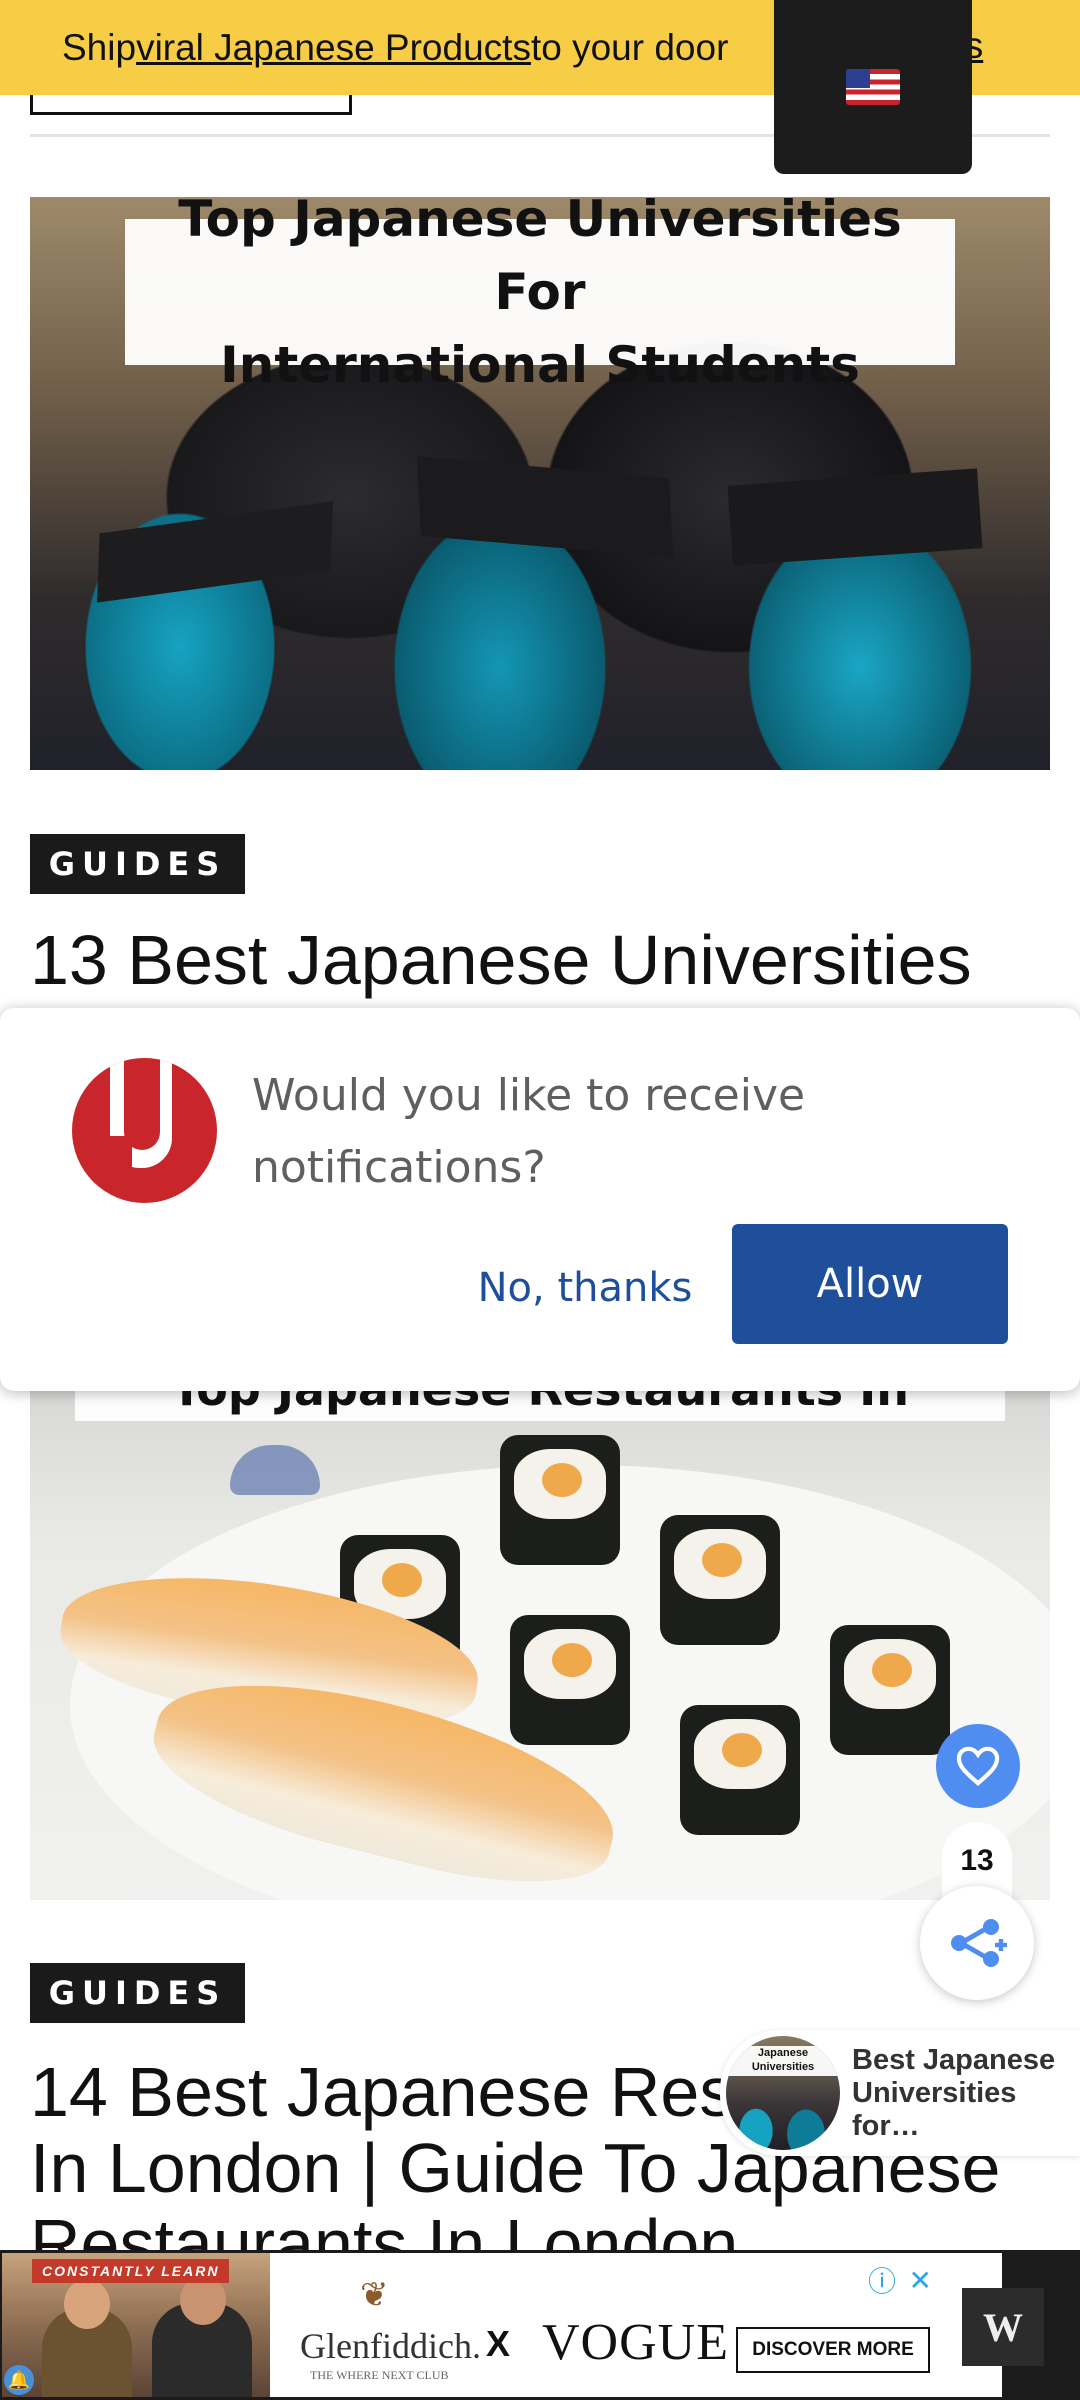 Image resolution: width=1080 pixels, height=2400 pixels. Describe the element at coordinates (333, 48) in the screenshot. I see `promo-link: viral Japanese Products` at that location.